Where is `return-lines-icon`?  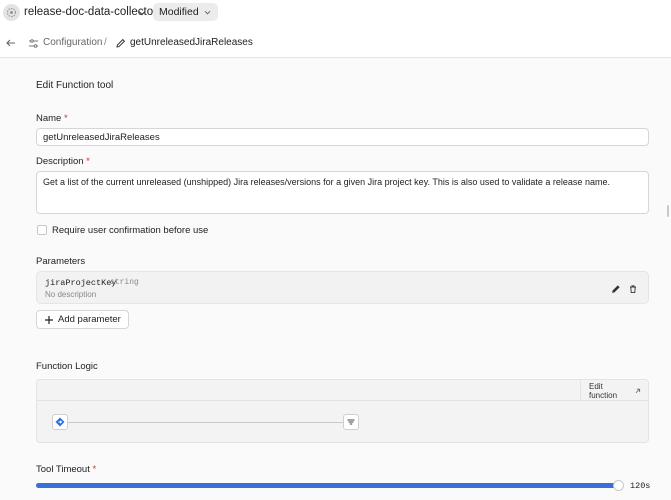
return-lines-icon is located at coordinates (351, 422).